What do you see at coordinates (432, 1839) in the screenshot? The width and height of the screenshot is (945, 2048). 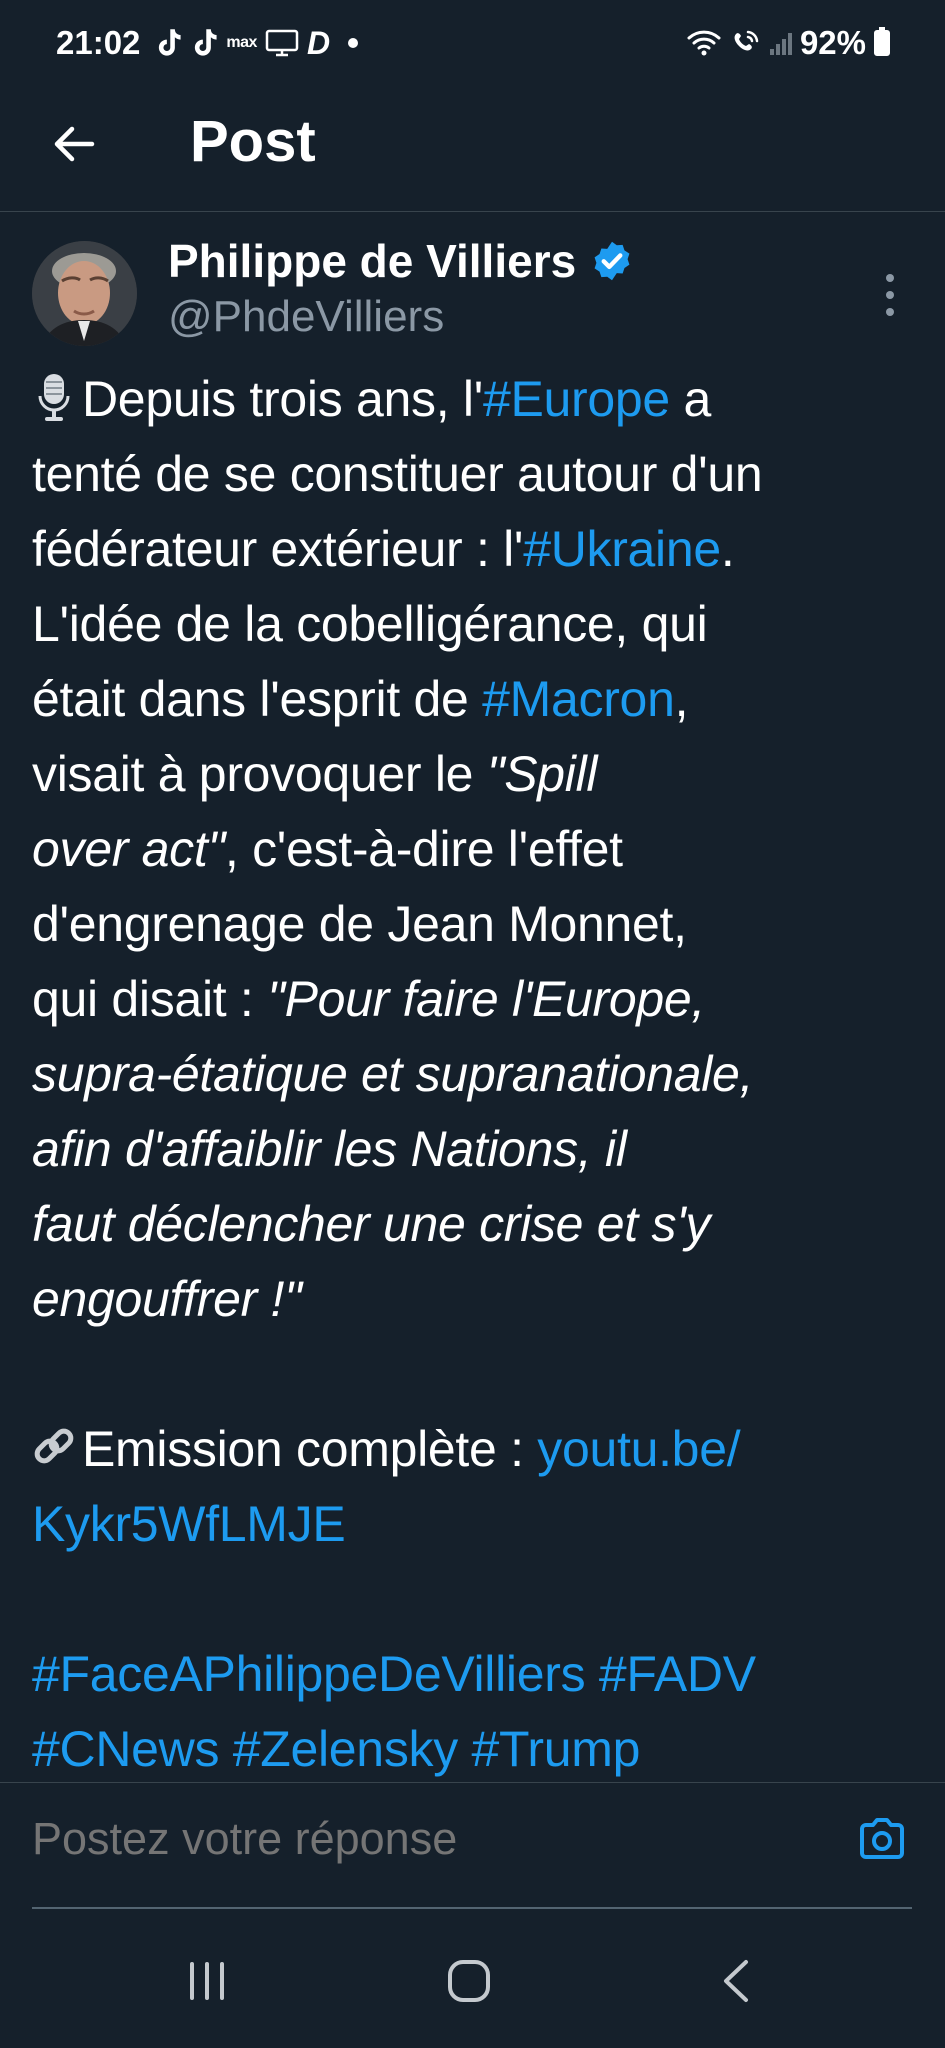 I see `reply-input` at bounding box center [432, 1839].